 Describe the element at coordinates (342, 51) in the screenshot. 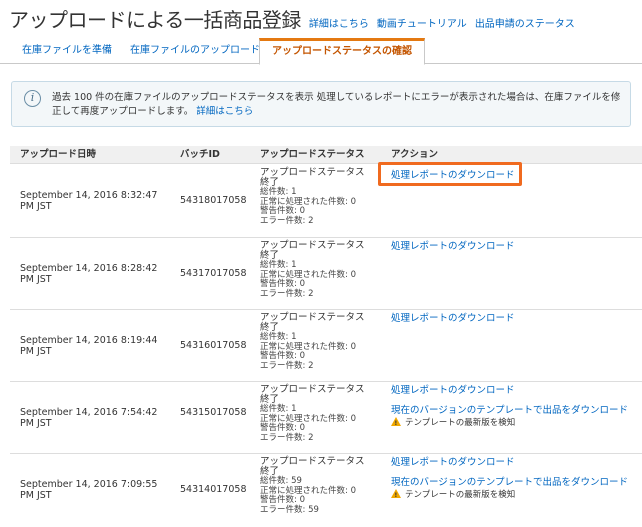

I see `tab-check-upload-status: アップロードステータスの確認` at that location.